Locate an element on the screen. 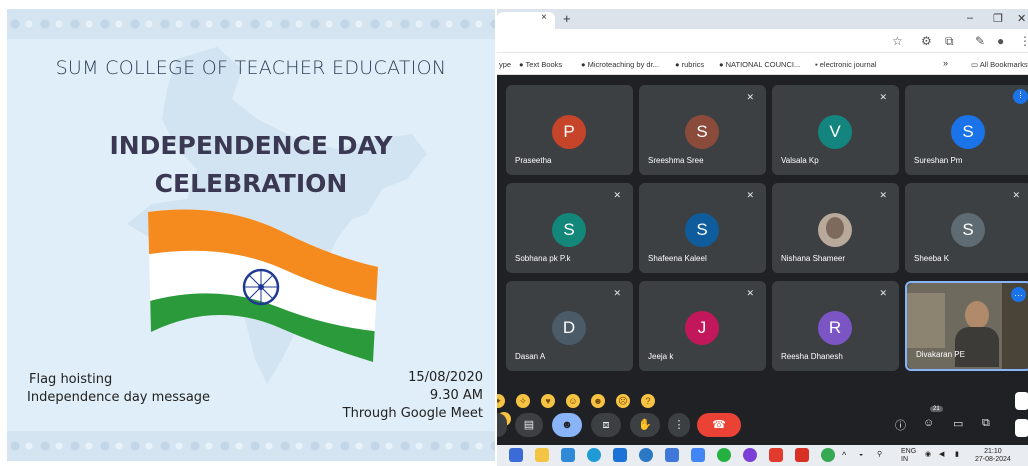  participant-tile: S Sheeba K ✕ is located at coordinates (966, 228).